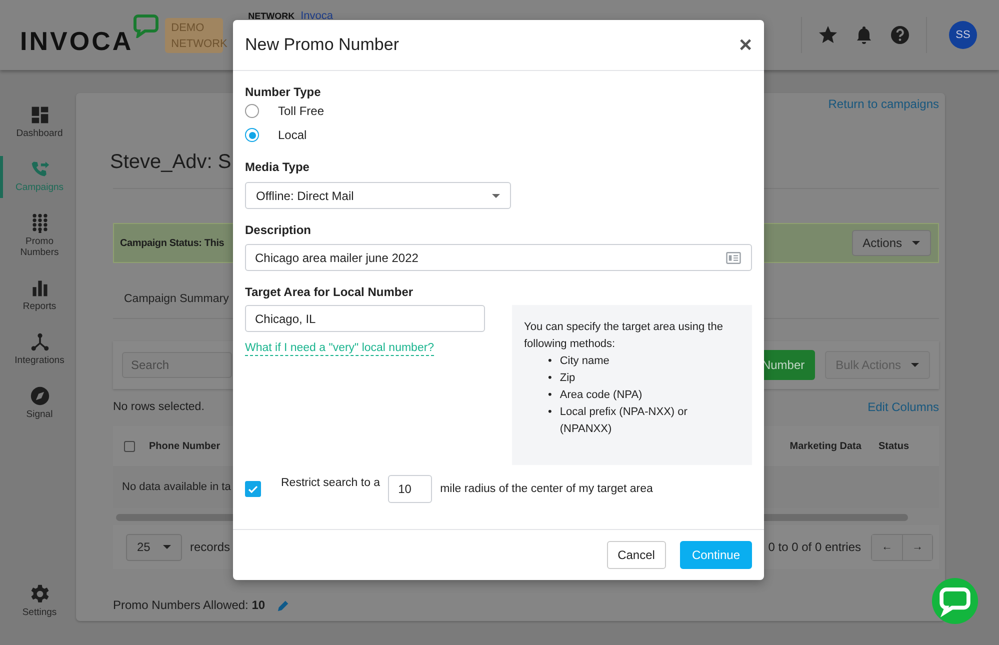  What do you see at coordinates (38, 236) in the screenshot?
I see `sidebar-item: Promo Numbers` at bounding box center [38, 236].